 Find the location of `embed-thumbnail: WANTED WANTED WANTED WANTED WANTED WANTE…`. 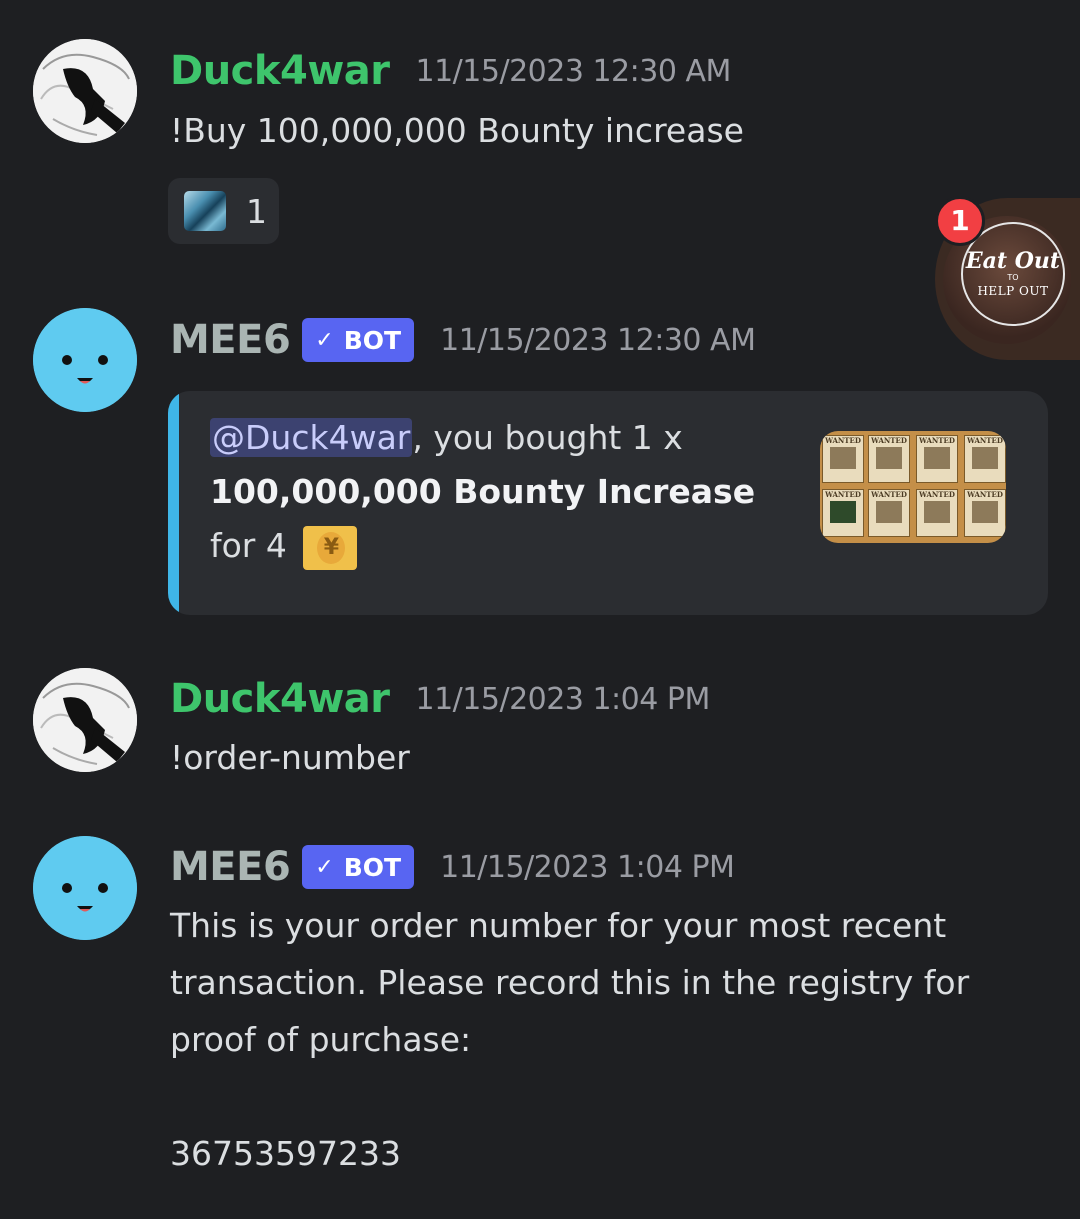

embed-thumbnail: WANTED WANTED WANTED WANTED WANTED WANTE… is located at coordinates (913, 487).